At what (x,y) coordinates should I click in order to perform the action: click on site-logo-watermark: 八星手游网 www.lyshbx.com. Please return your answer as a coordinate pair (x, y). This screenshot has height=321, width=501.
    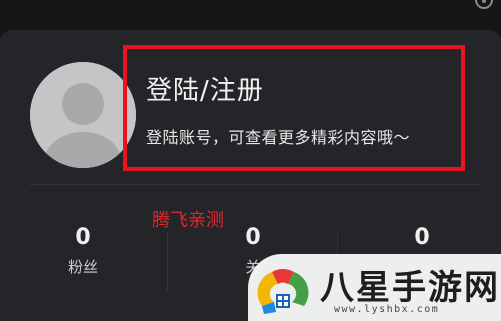
    Looking at the image, I should click on (374, 287).